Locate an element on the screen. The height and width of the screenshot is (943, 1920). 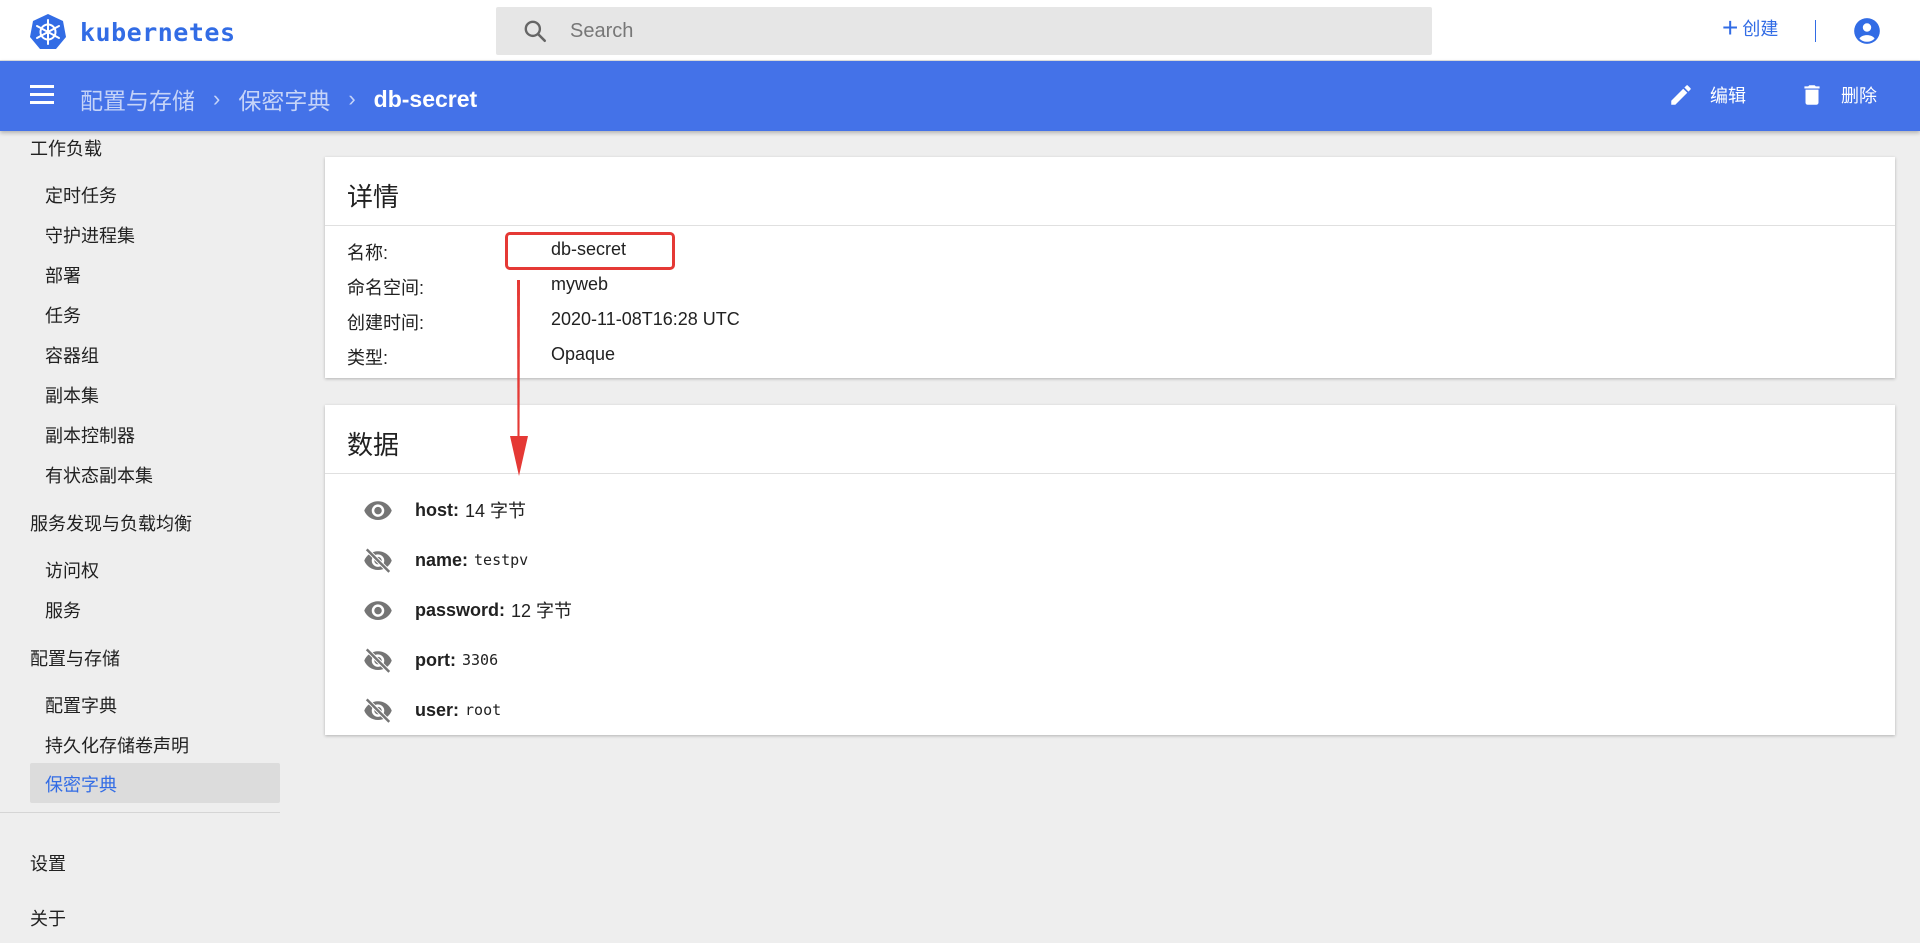
search-icon is located at coordinates (535, 31).